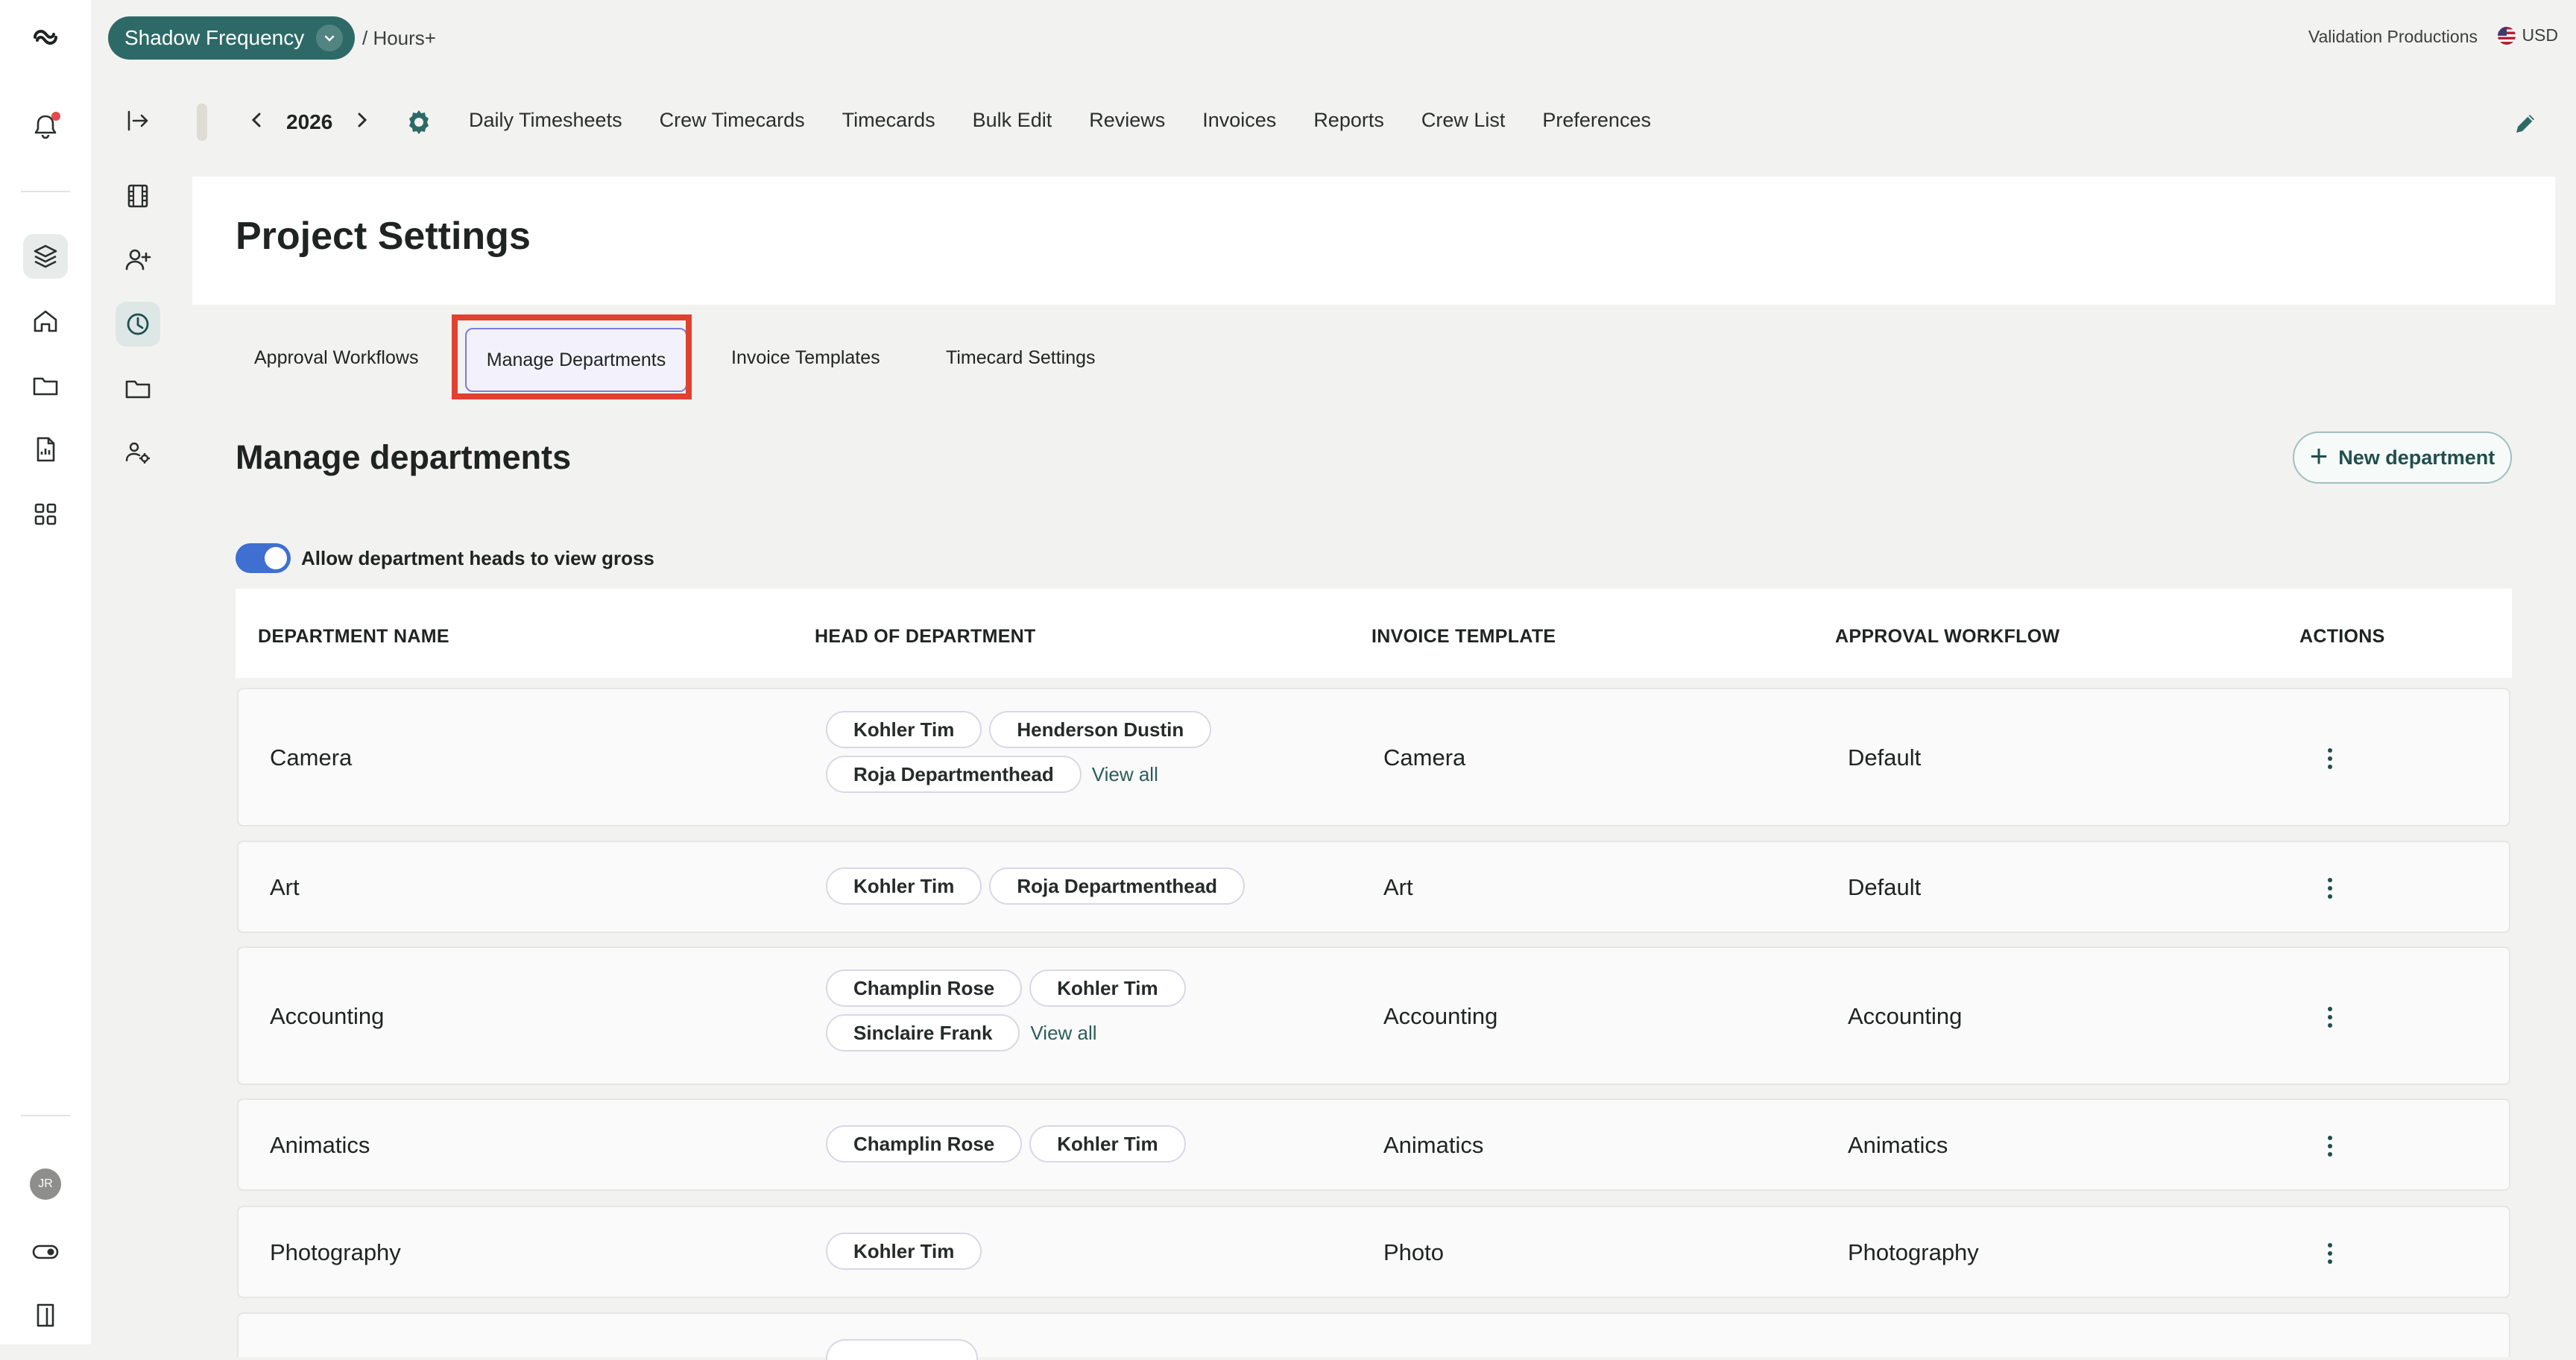 Image resolution: width=2576 pixels, height=1360 pixels. I want to click on tab-timecard-settings: Timecard Settings, so click(1021, 358).